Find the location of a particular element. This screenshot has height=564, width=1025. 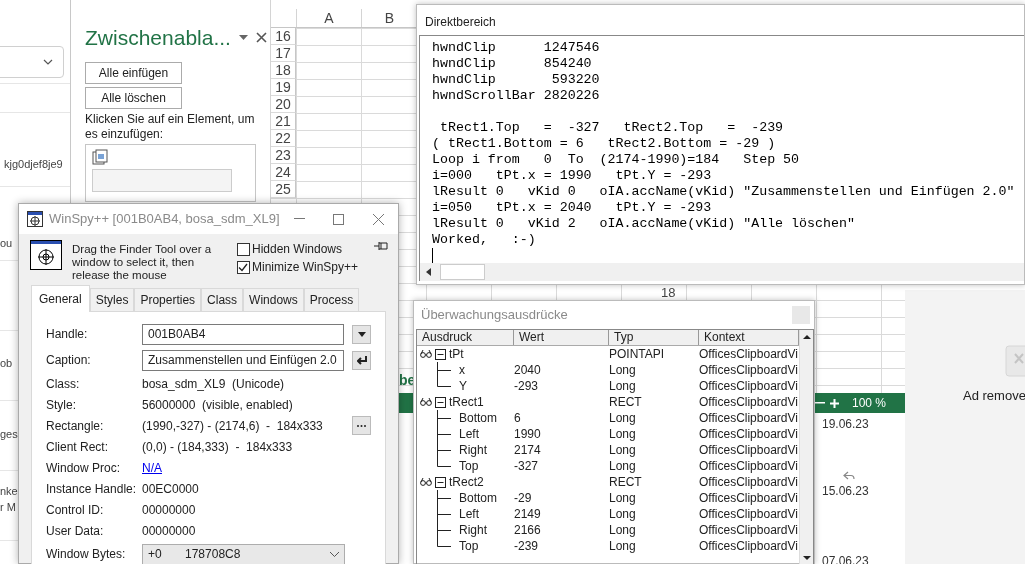

tab: Class is located at coordinates (222, 299).